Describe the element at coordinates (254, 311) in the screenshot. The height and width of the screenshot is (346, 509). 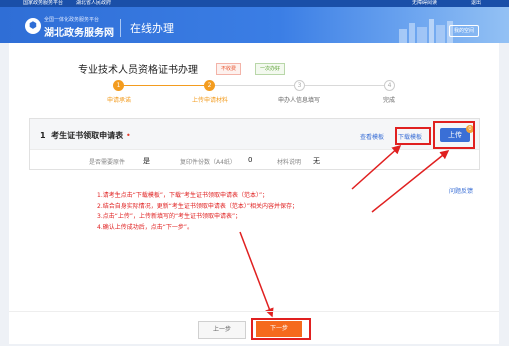
I see `footer-divider` at that location.